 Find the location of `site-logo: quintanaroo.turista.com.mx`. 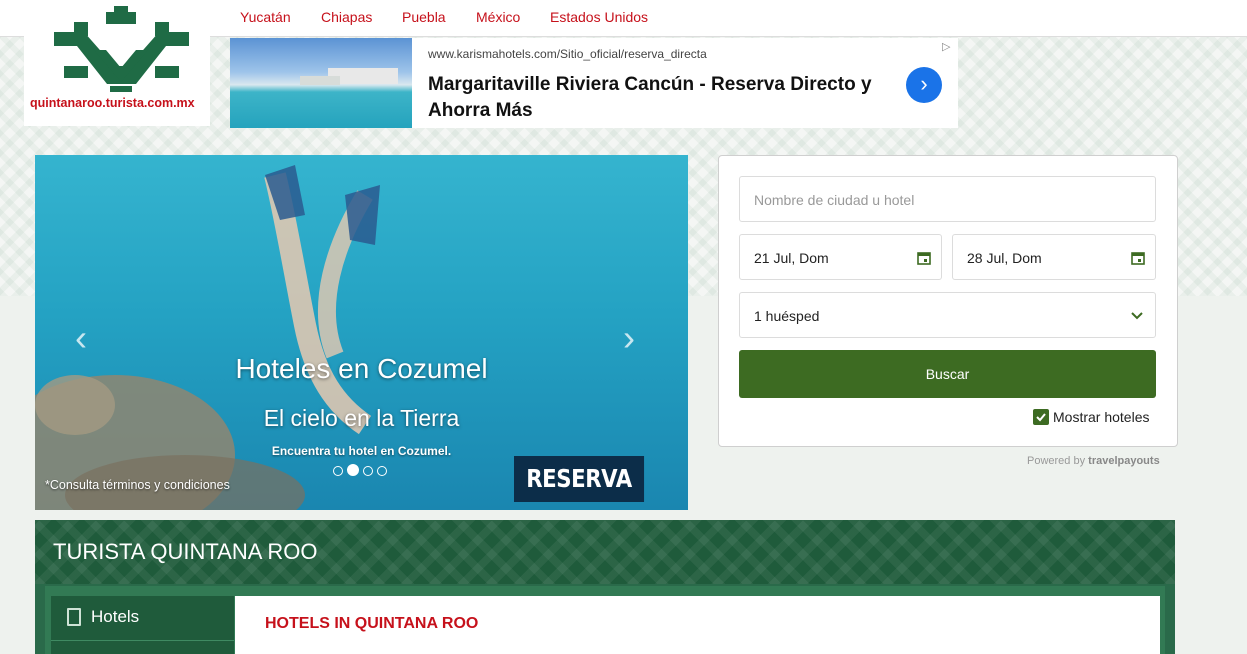

site-logo: quintanaroo.turista.com.mx is located at coordinates (117, 63).